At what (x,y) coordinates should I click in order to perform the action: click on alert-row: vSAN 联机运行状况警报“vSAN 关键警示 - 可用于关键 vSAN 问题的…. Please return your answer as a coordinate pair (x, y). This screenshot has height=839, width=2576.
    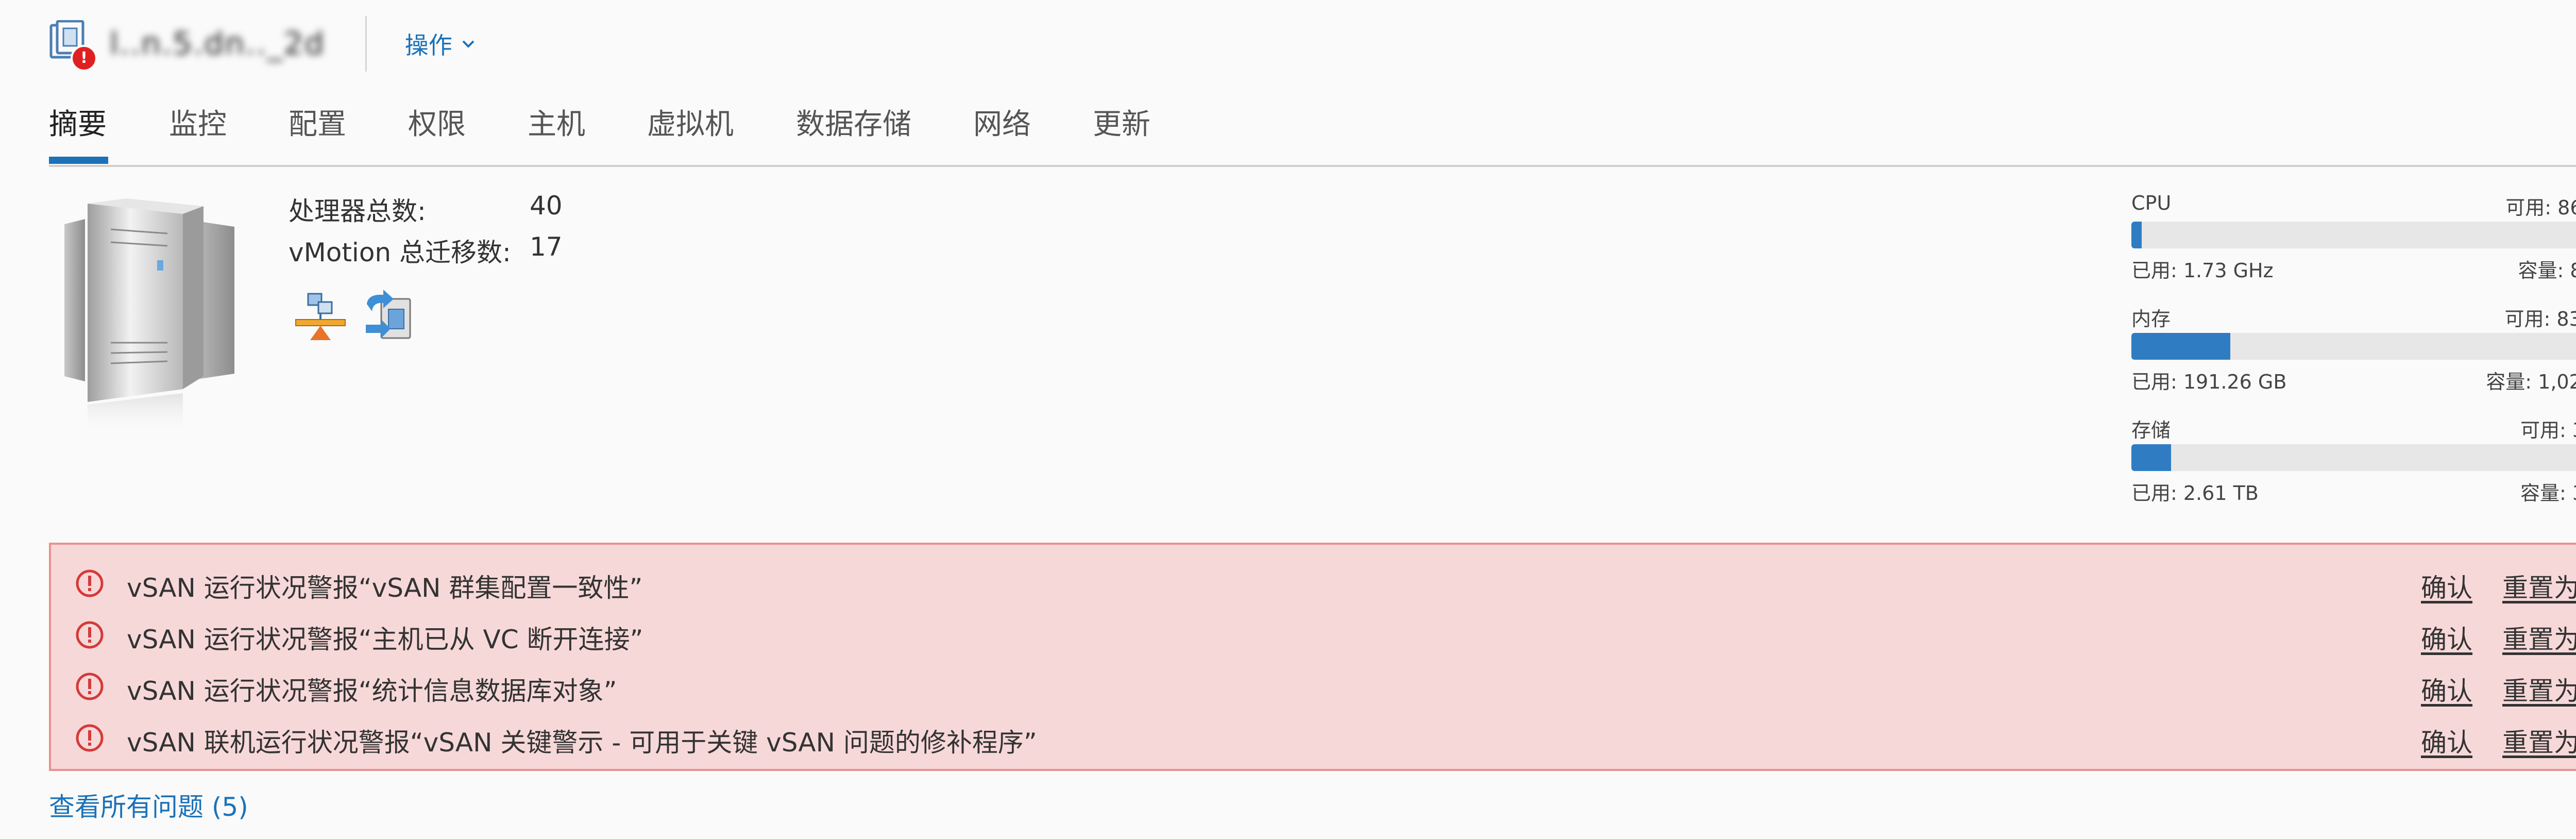
    Looking at the image, I should click on (1313, 741).